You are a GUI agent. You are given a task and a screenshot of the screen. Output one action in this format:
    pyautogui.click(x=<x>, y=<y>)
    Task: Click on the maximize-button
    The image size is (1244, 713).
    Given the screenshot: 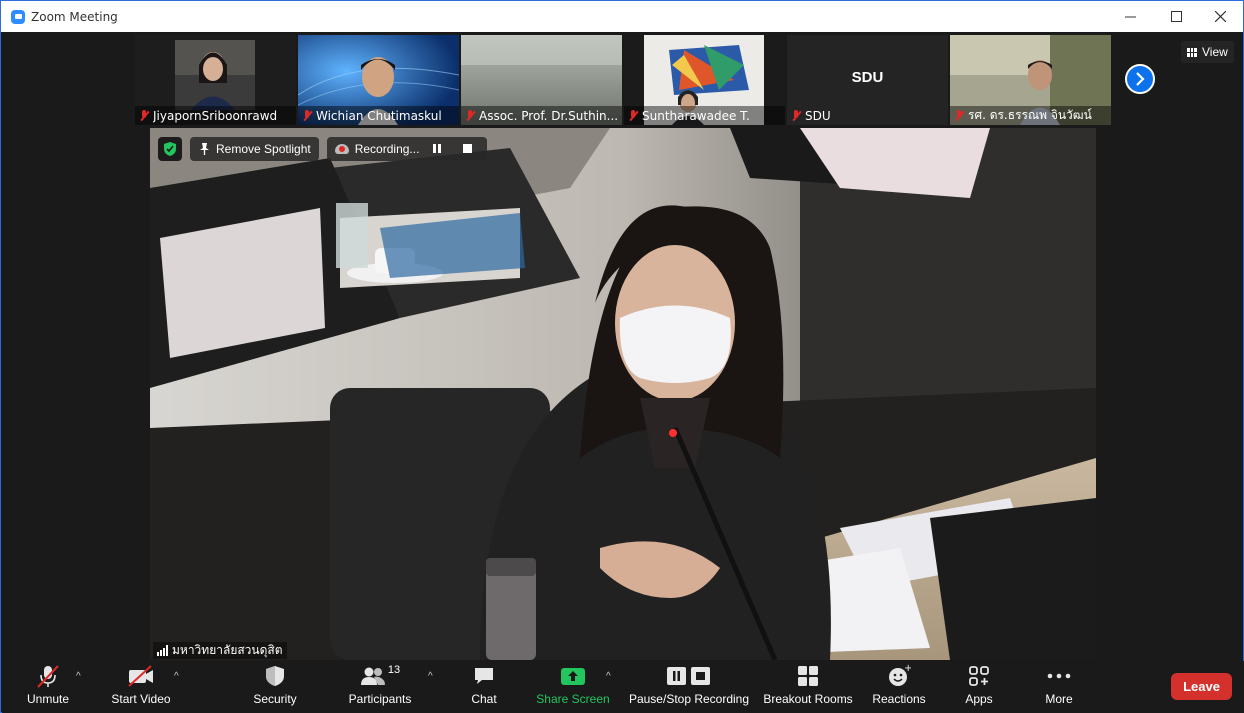 What is the action you would take?
    pyautogui.click(x=1176, y=16)
    